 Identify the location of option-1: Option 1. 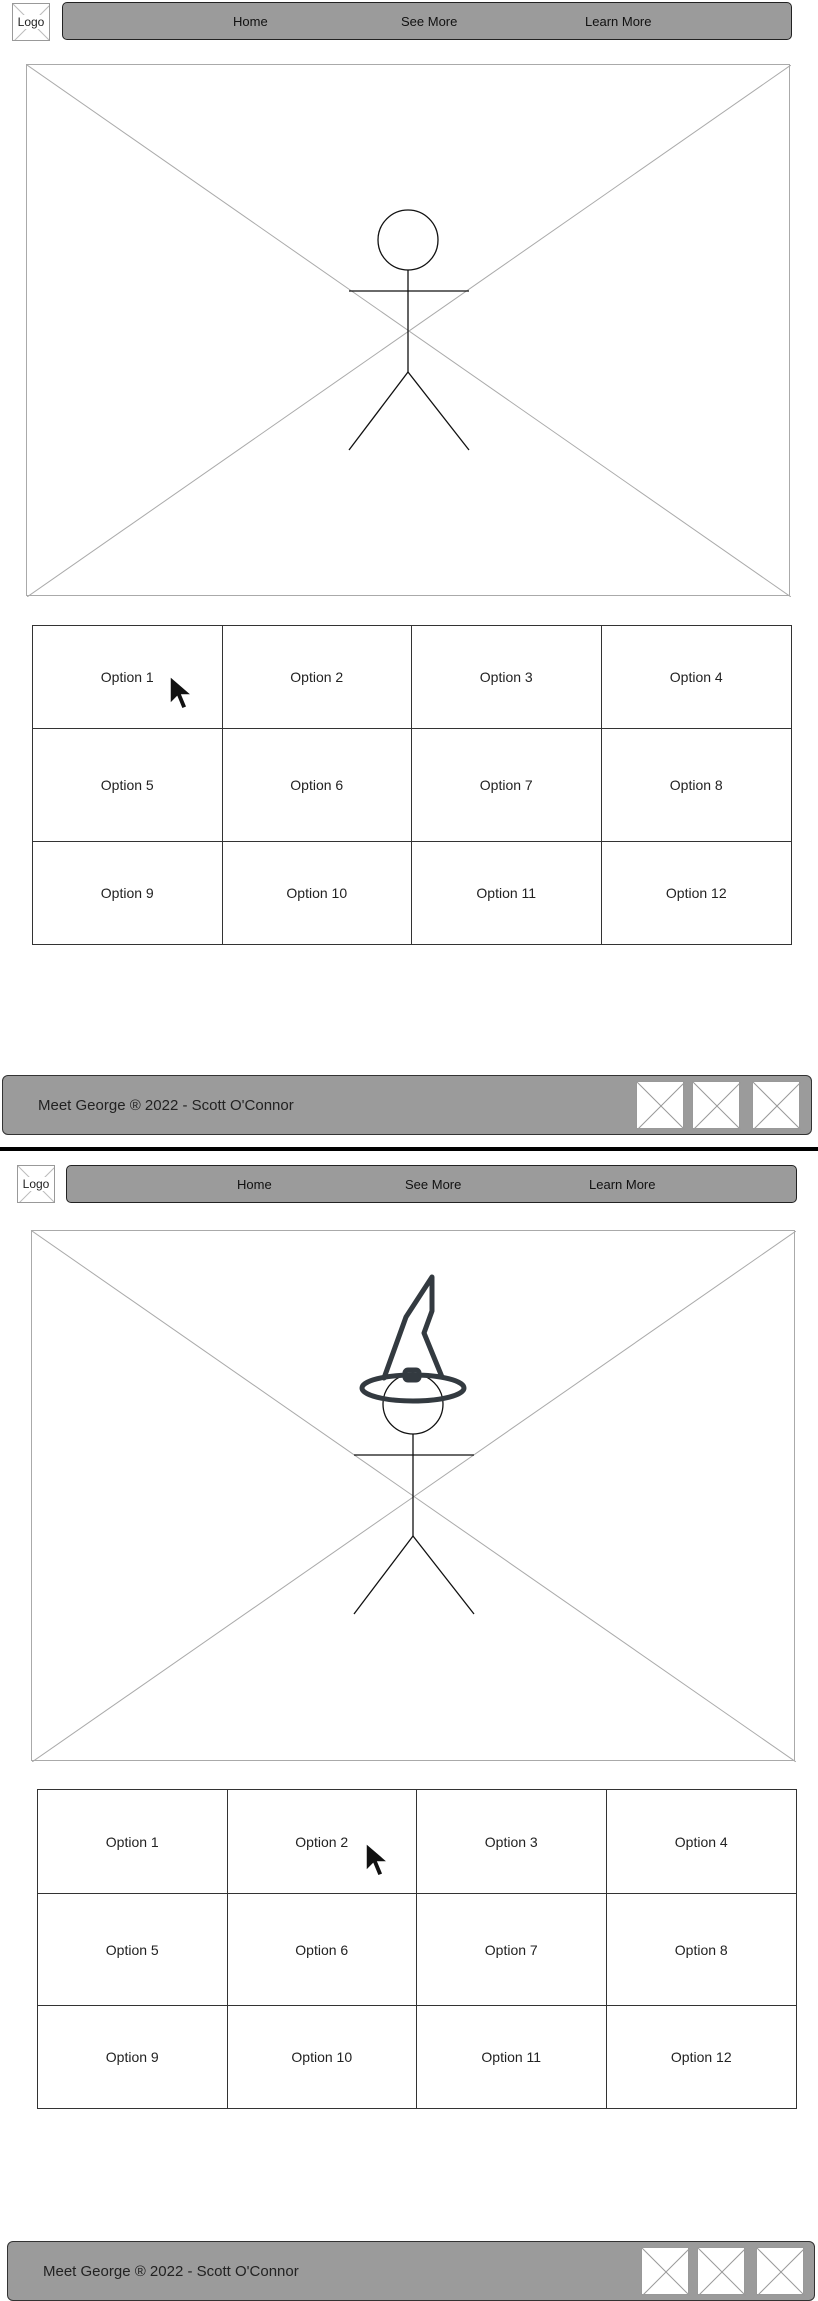
(133, 1842).